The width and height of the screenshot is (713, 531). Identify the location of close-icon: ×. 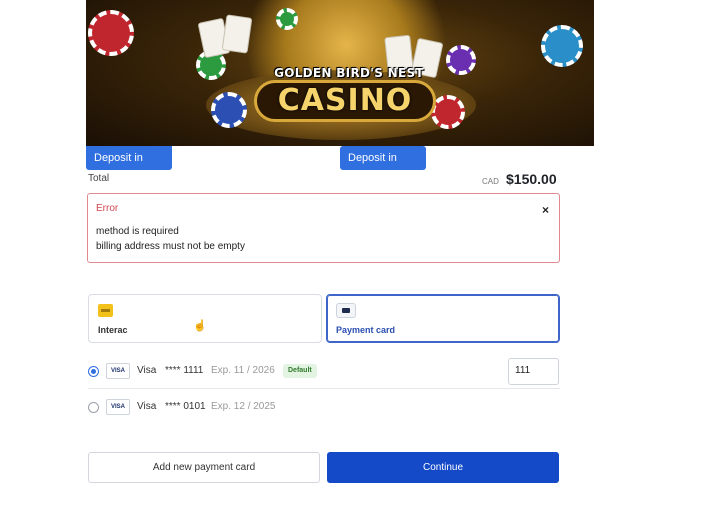
(545, 210).